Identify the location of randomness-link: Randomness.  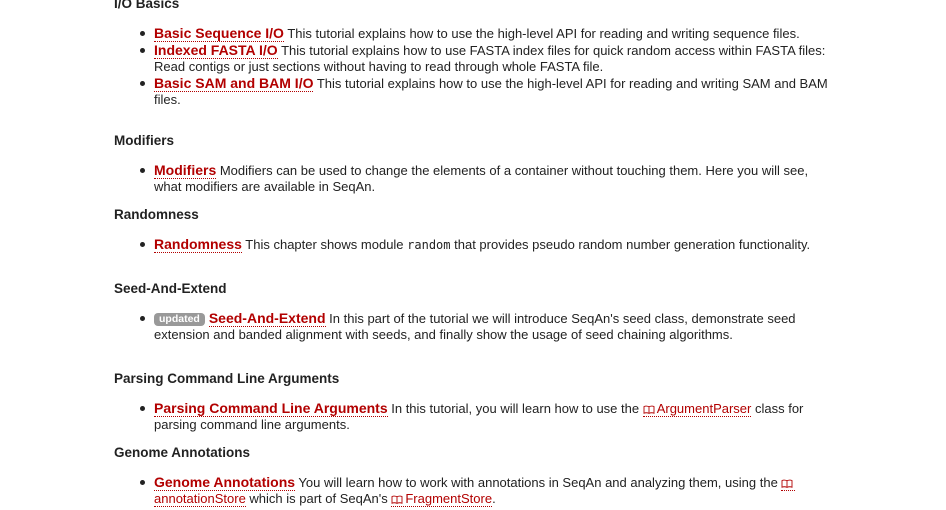
(198, 244).